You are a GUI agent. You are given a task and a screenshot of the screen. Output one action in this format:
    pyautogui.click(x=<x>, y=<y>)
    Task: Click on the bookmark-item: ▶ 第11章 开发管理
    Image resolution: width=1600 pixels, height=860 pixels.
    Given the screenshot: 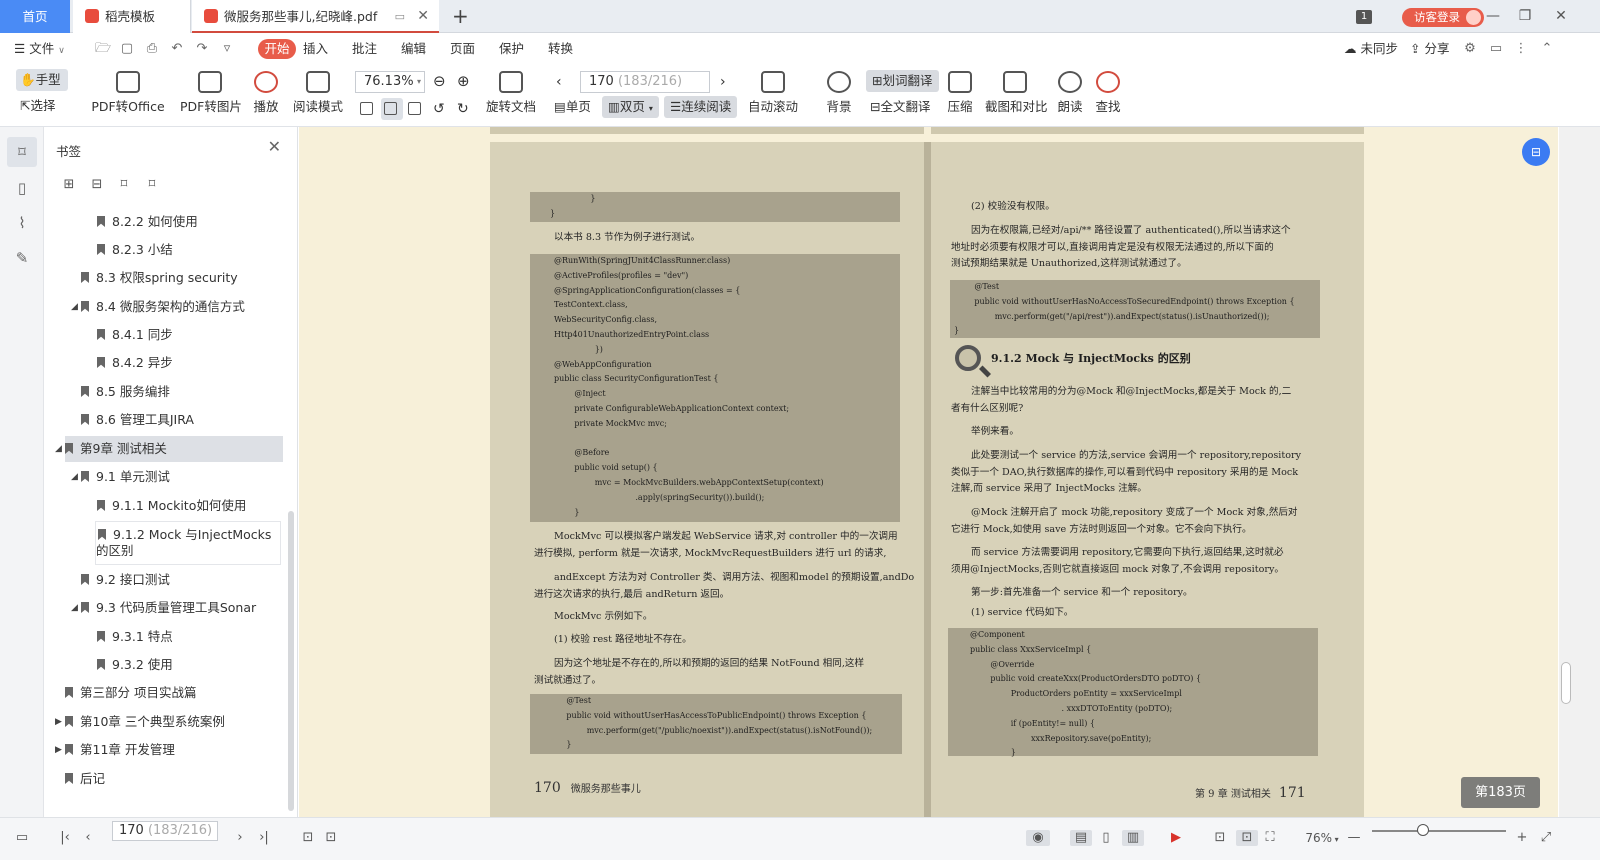 What is the action you would take?
    pyautogui.click(x=115, y=750)
    